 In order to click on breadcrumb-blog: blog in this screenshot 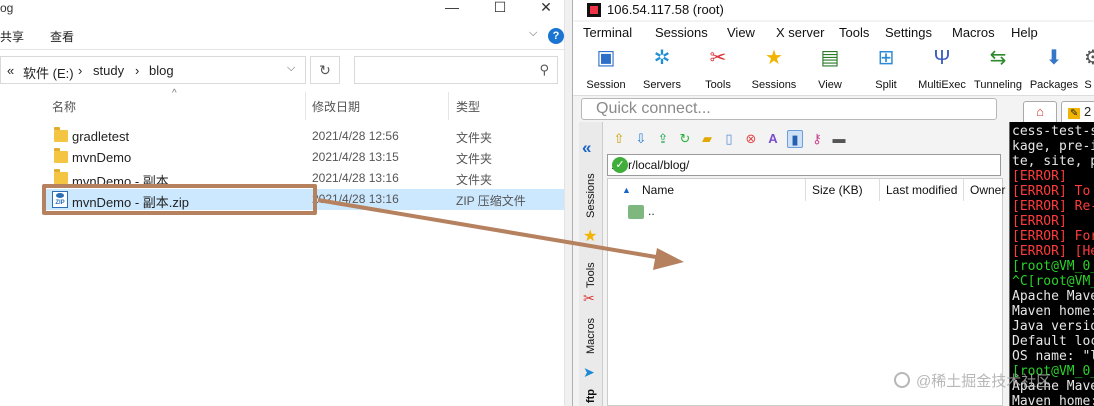, I will do `click(161, 70)`.